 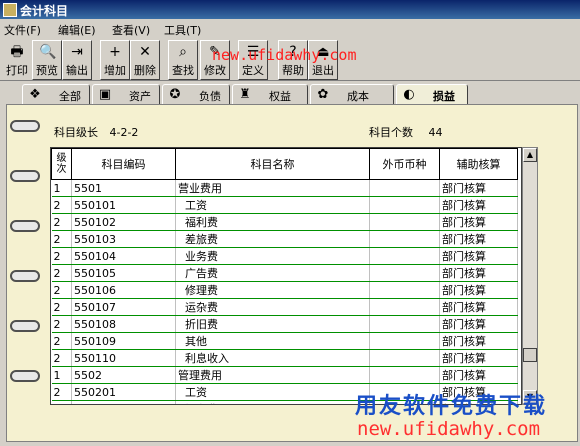 What do you see at coordinates (284, 375) in the screenshot?
I see `table-row: 1 5502 管理费用 部门核算` at bounding box center [284, 375].